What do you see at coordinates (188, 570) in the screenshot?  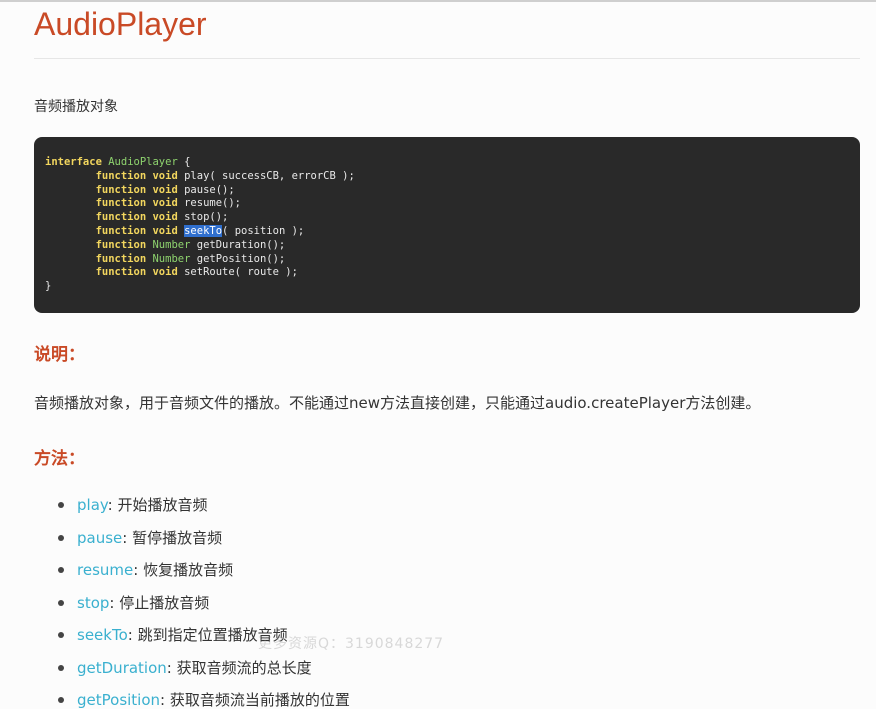 I see `method-description: 恢复播放音频` at bounding box center [188, 570].